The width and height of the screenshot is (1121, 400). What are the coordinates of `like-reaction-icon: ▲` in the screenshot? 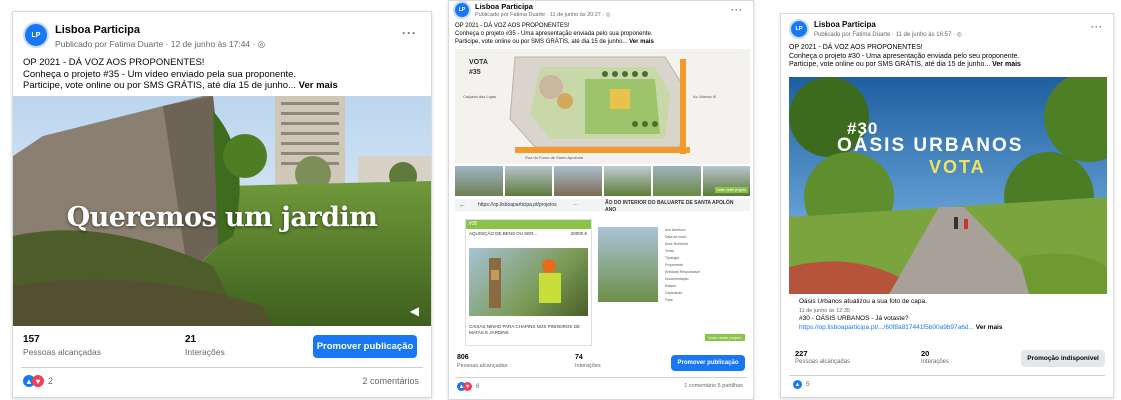 It's located at (797, 384).